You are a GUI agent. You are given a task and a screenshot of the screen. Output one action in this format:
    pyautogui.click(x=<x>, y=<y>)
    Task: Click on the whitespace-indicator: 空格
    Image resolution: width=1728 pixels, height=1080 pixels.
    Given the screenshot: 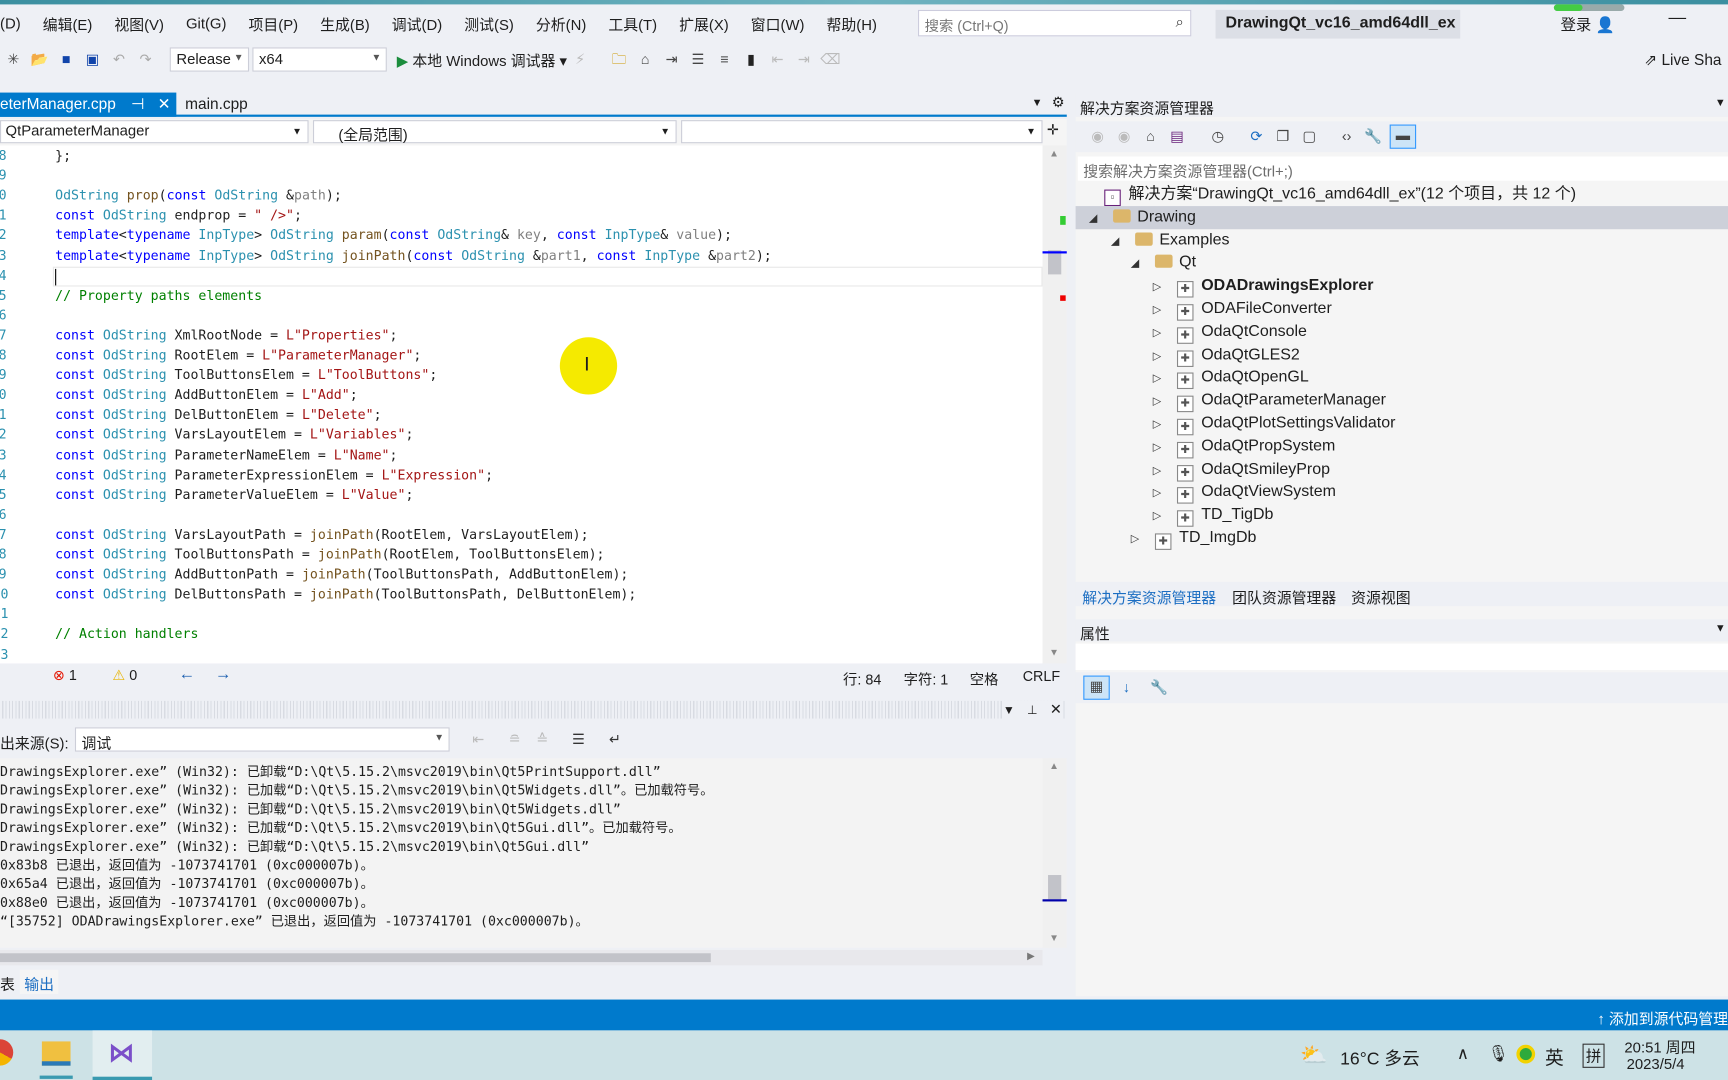 What is the action you would take?
    pyautogui.click(x=984, y=678)
    